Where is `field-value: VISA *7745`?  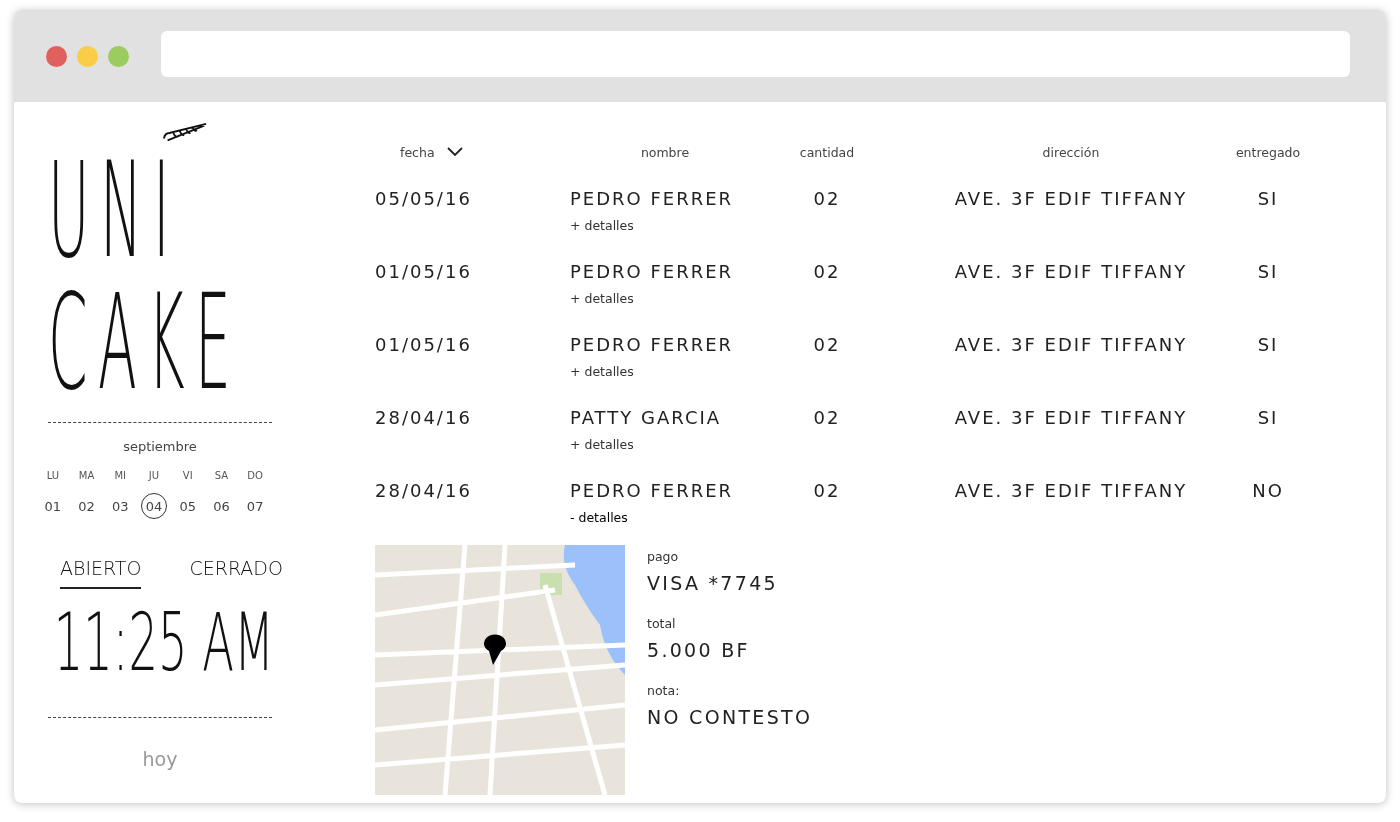
field-value: VISA *7745 is located at coordinates (713, 583).